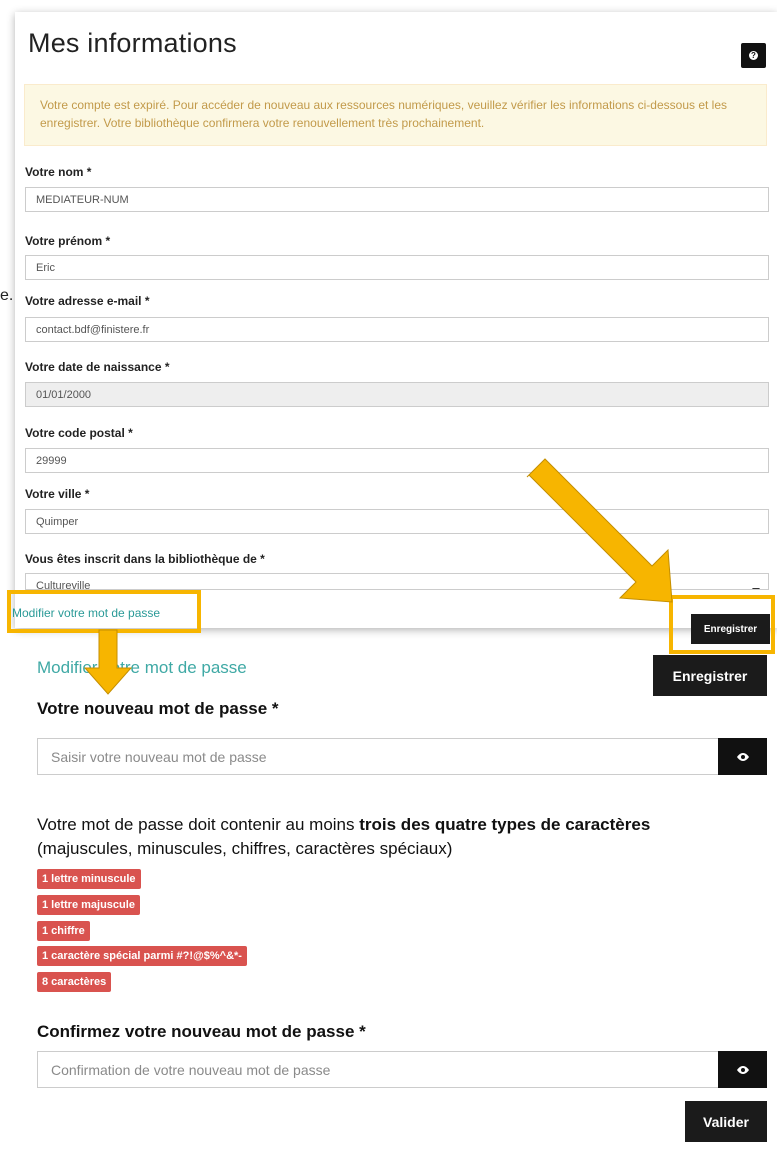 This screenshot has width=777, height=1159. What do you see at coordinates (730, 629) in the screenshot?
I see `save-button-small: Enregistrer` at bounding box center [730, 629].